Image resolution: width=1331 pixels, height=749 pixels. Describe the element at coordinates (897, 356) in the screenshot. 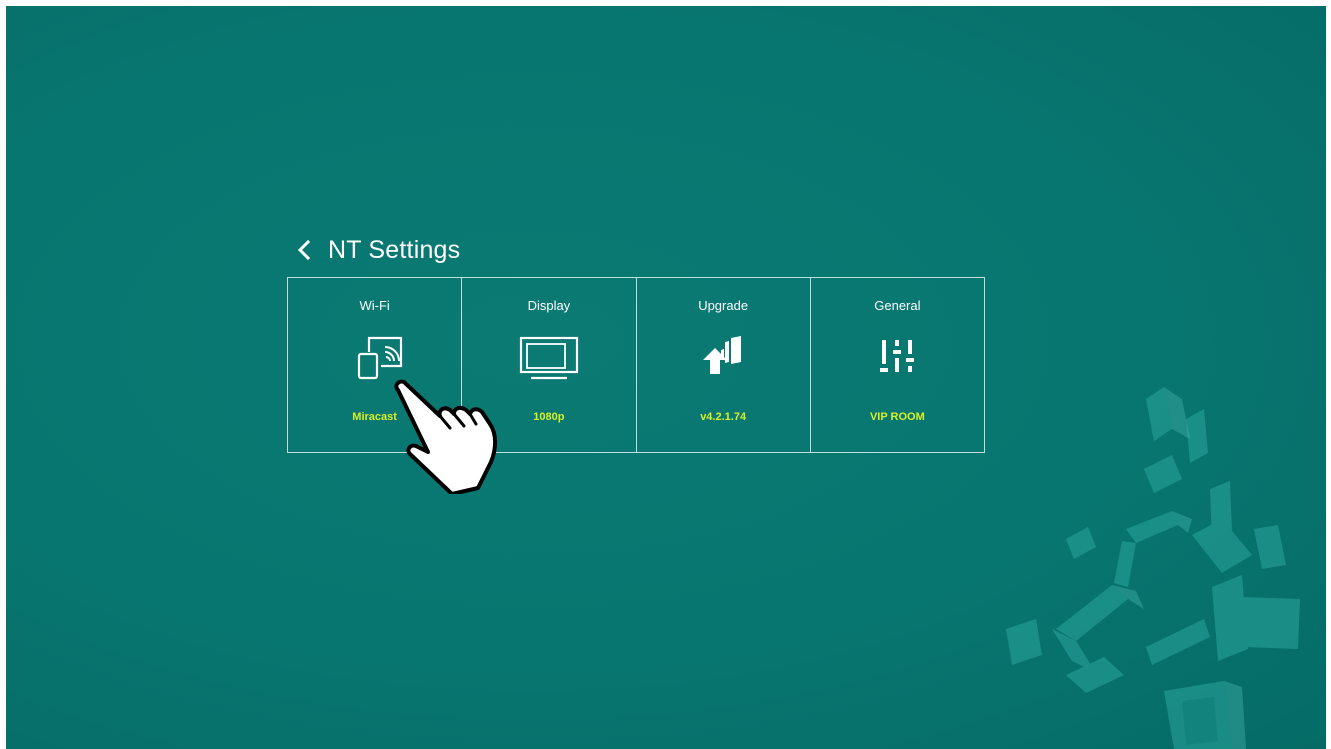

I see `sliders-icon` at that location.